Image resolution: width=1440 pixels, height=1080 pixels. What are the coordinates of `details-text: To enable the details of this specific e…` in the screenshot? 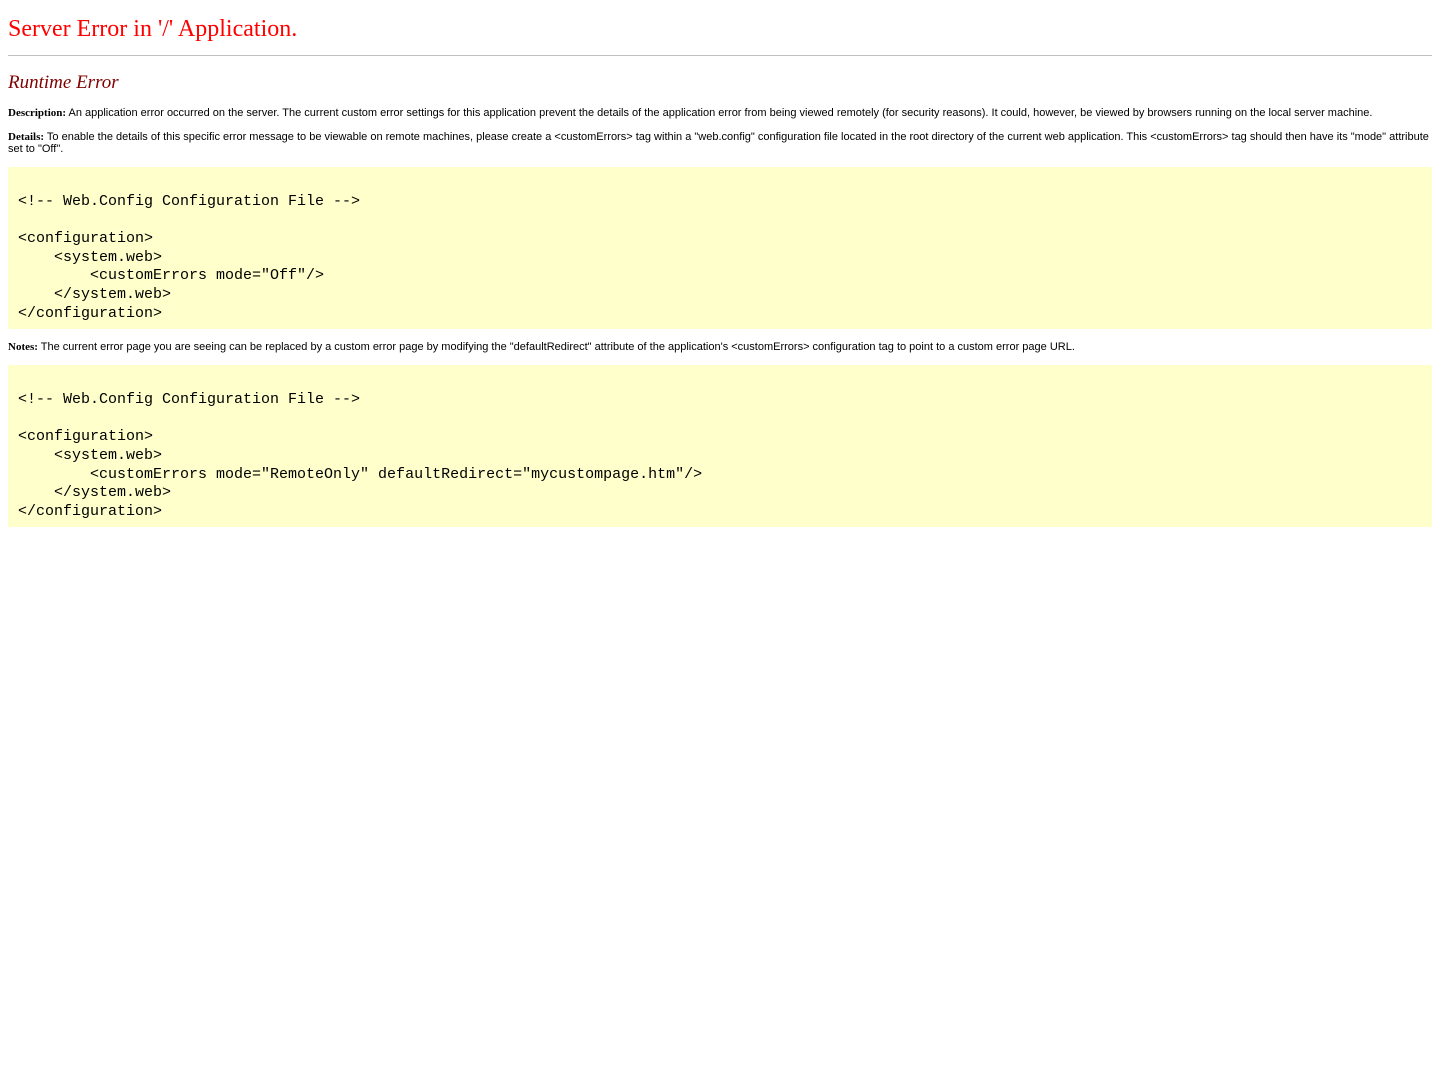 It's located at (718, 143).